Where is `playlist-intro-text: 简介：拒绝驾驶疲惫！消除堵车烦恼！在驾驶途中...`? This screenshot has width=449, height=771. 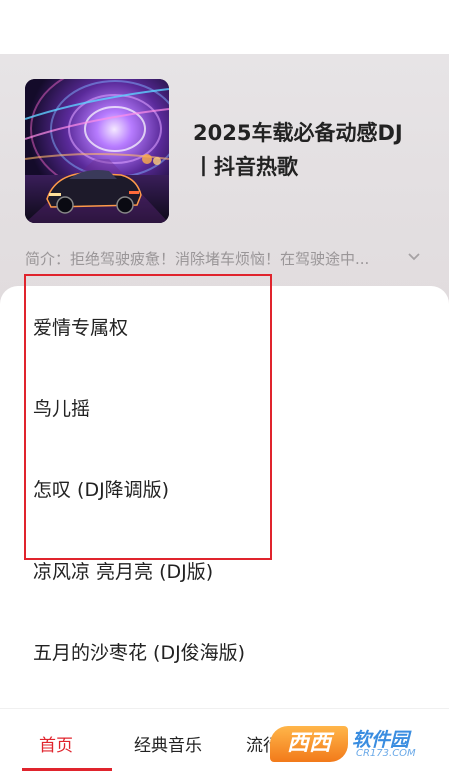 playlist-intro-text: 简介：拒绝驾驶疲惫！消除堵车烦恼！在驾驶途中... is located at coordinates (197, 259).